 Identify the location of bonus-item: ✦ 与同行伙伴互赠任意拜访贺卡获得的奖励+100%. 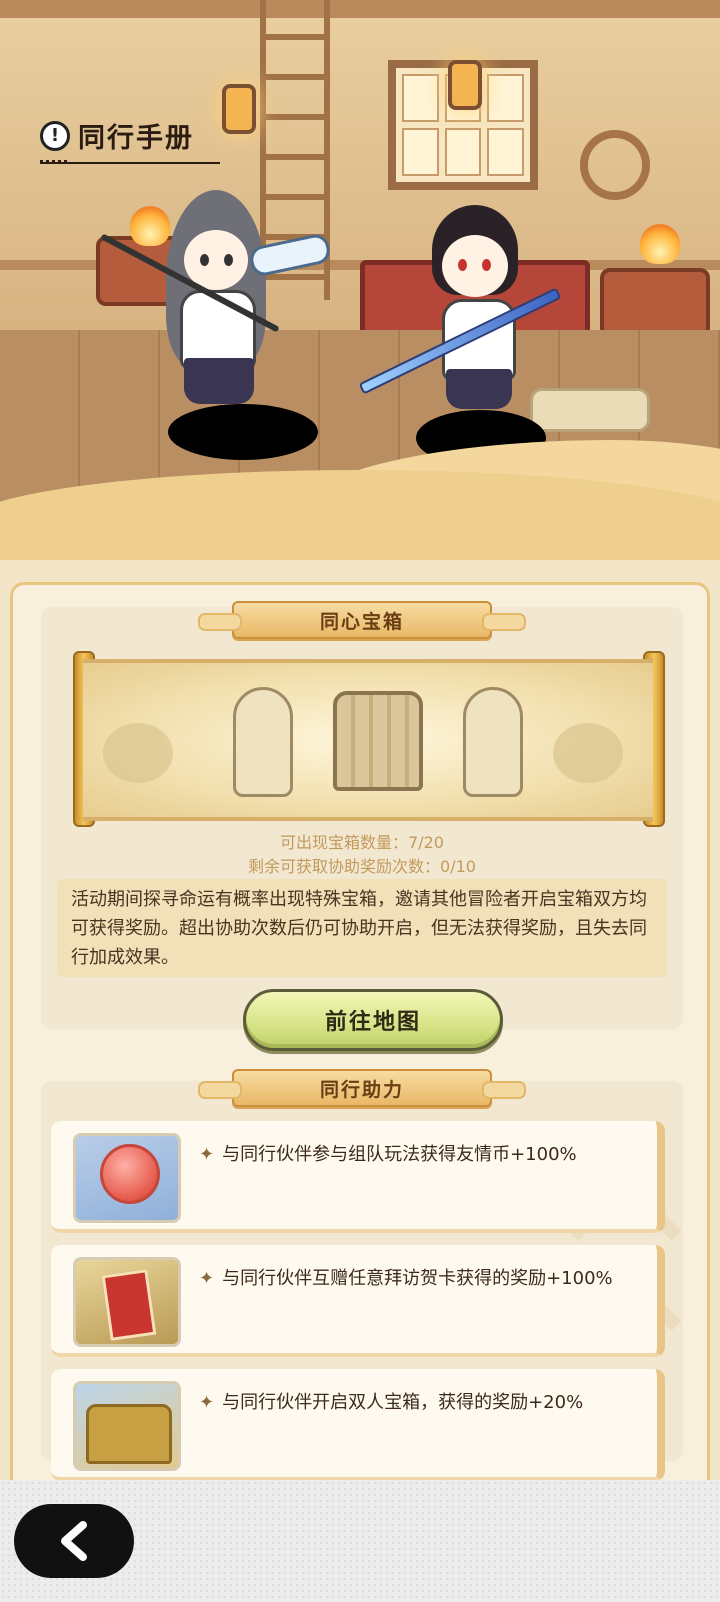
(358, 1301).